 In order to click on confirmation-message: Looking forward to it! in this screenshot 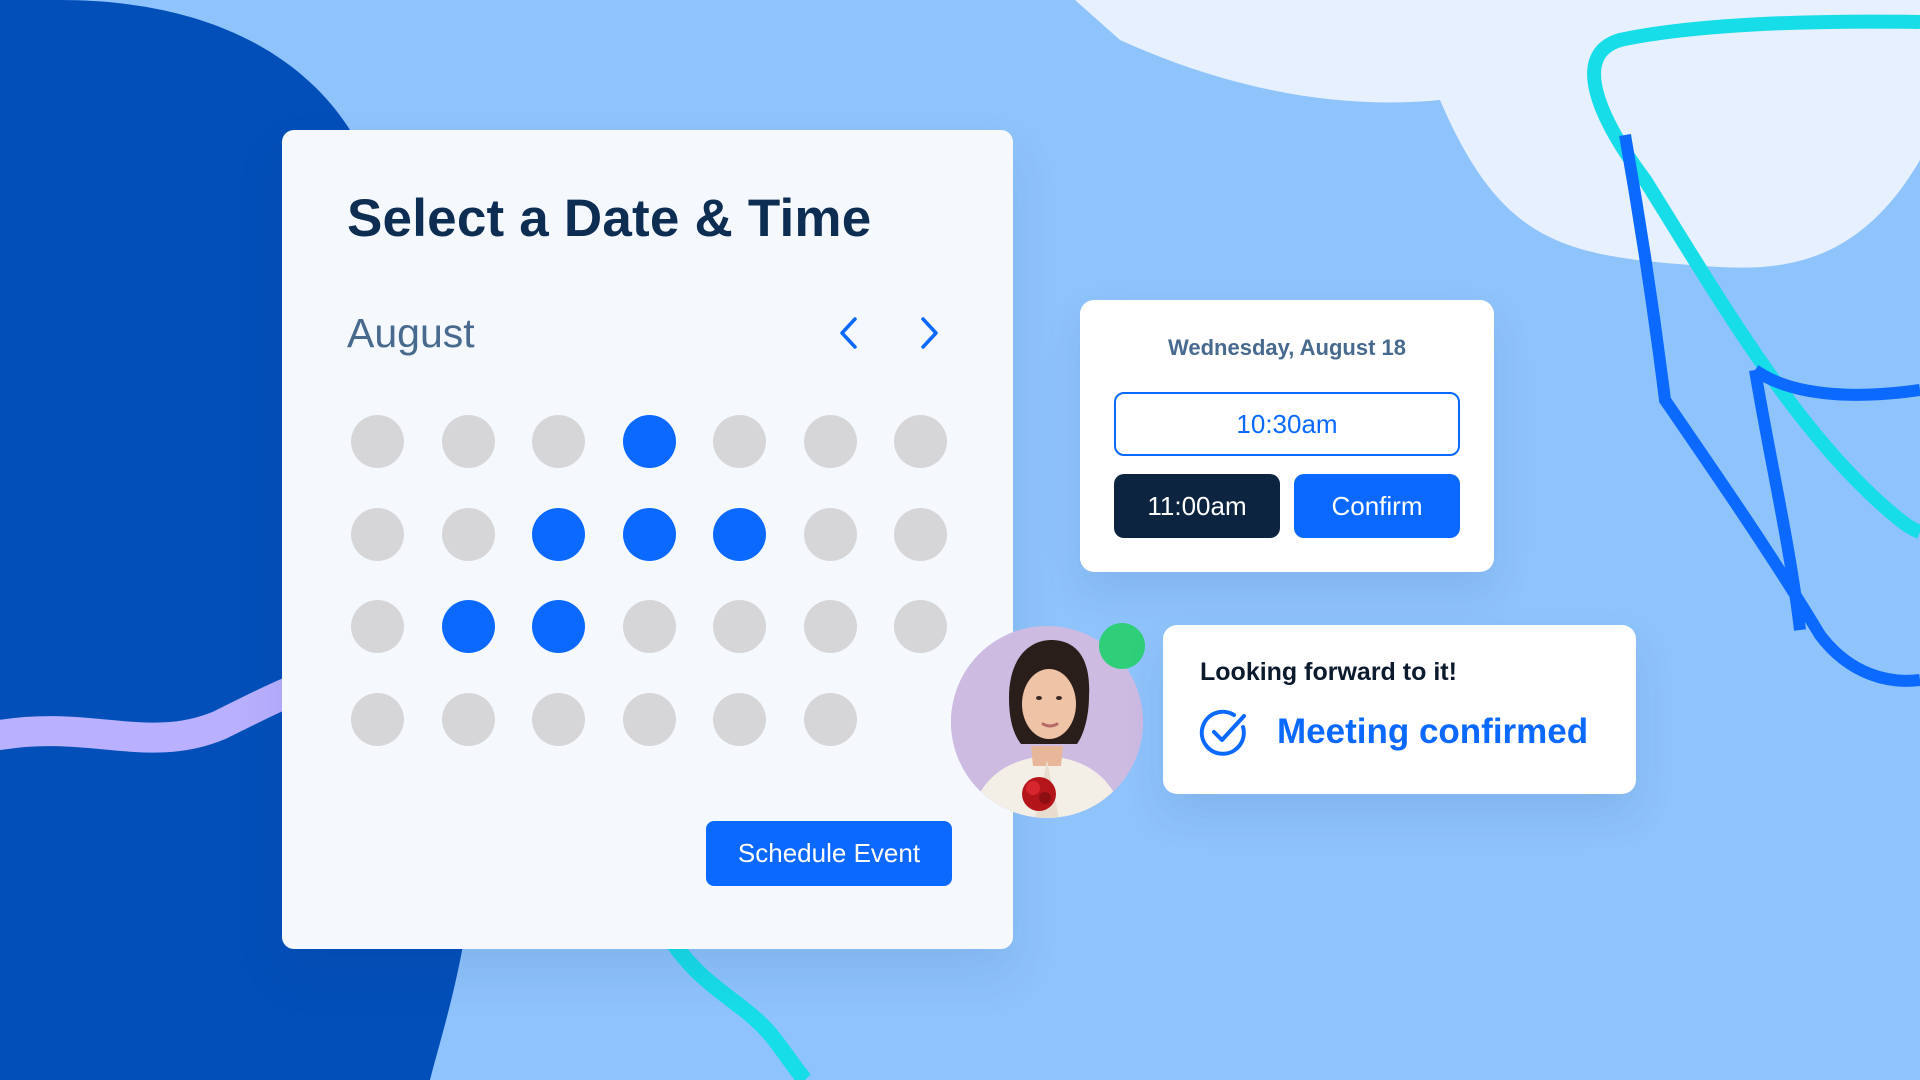, I will do `click(1328, 672)`.